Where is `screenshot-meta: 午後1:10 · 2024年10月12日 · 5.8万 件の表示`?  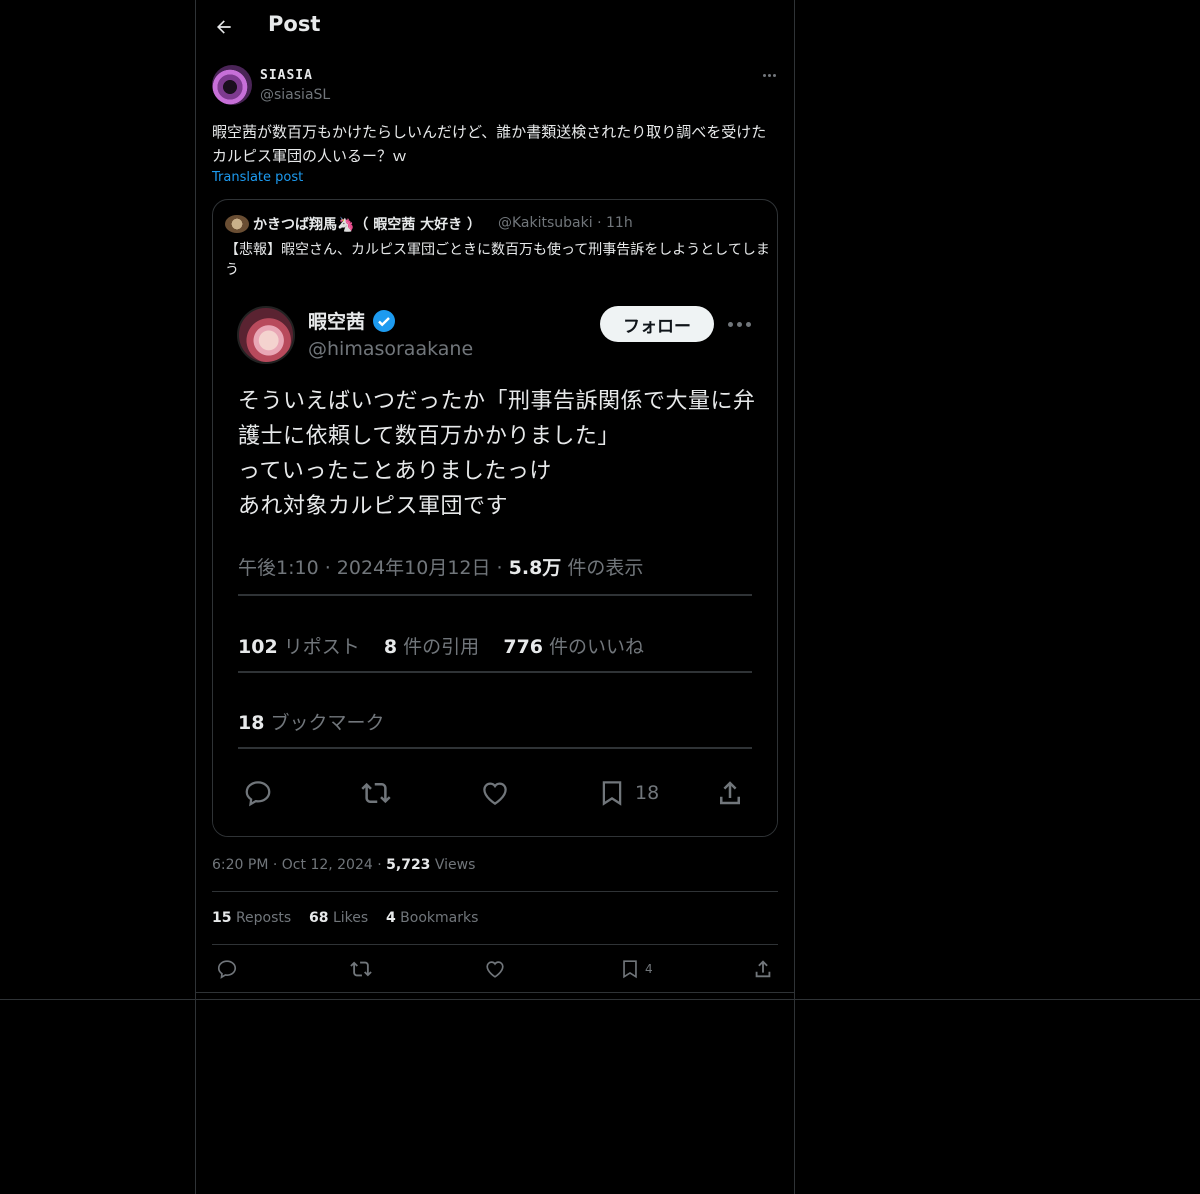
screenshot-meta: 午後1:10 · 2024年10月12日 · 5.8万 件の表示 is located at coordinates (440, 566).